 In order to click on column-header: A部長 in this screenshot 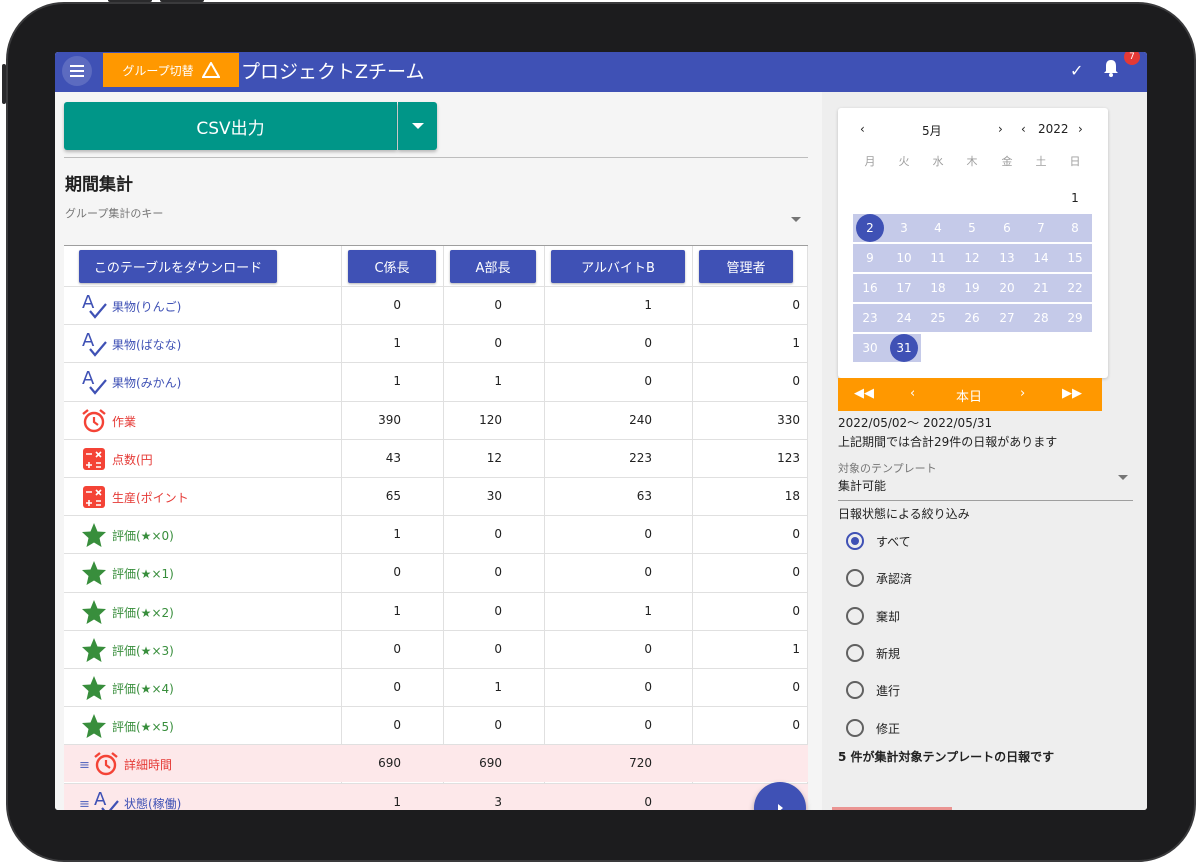, I will do `click(493, 266)`.